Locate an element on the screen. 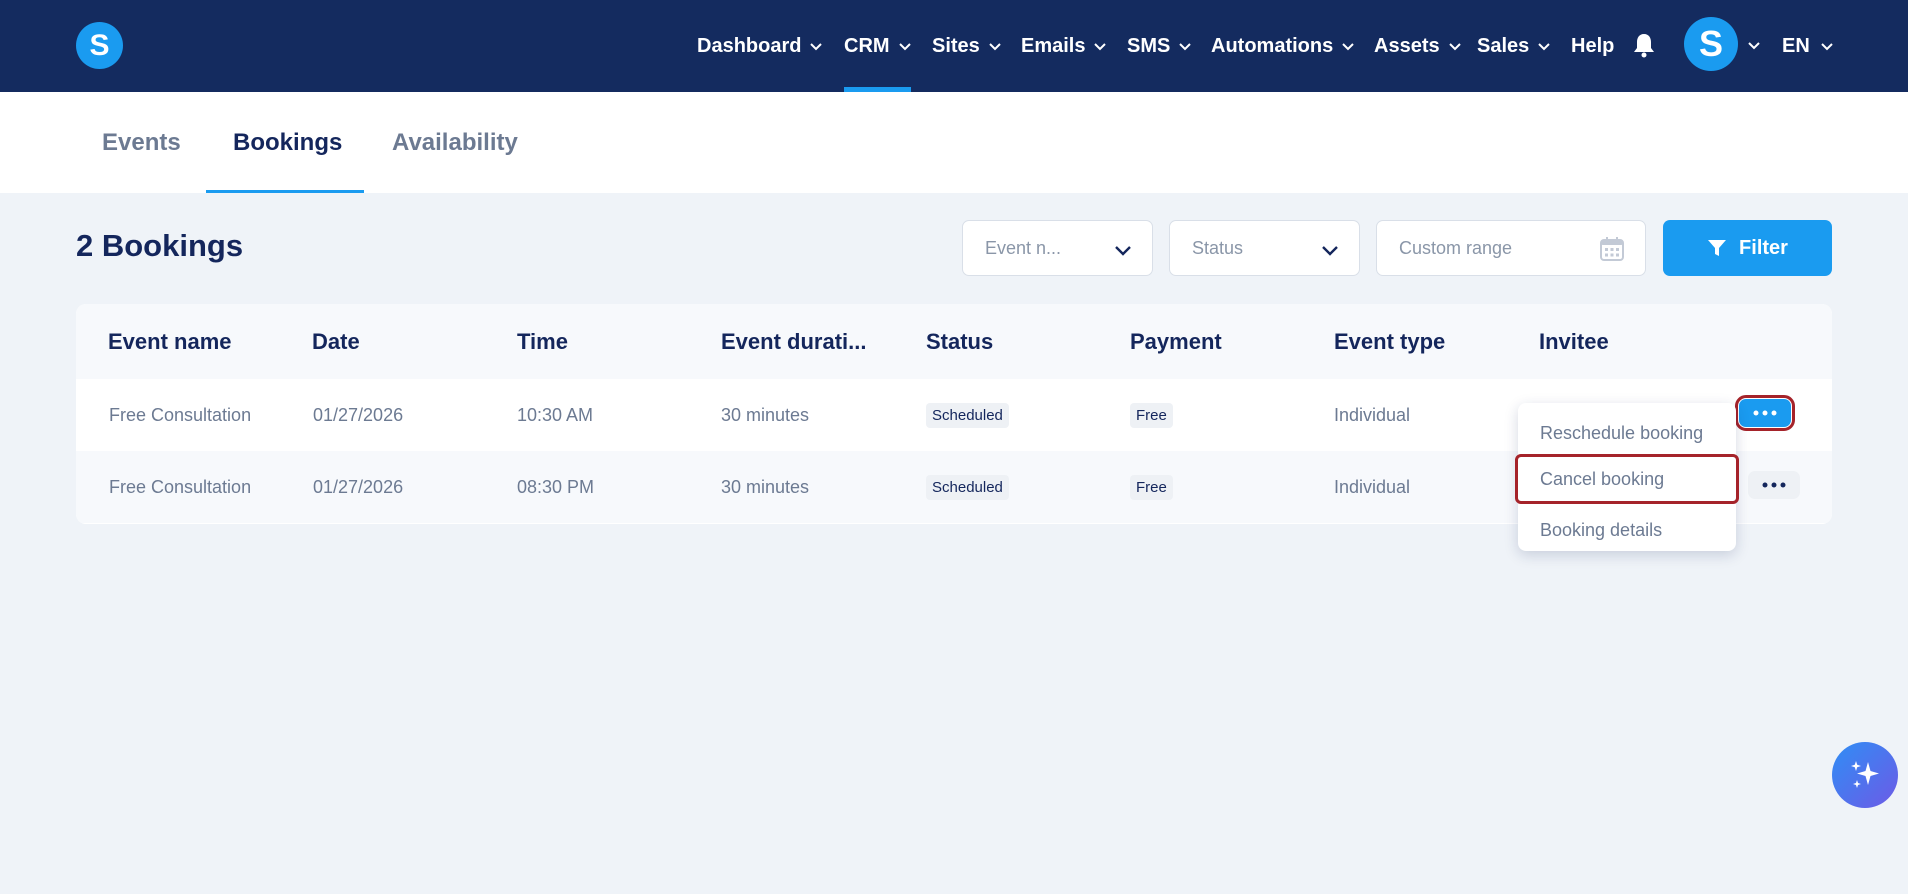 The width and height of the screenshot is (1908, 894). nav-item-help: Help is located at coordinates (1592, 46).